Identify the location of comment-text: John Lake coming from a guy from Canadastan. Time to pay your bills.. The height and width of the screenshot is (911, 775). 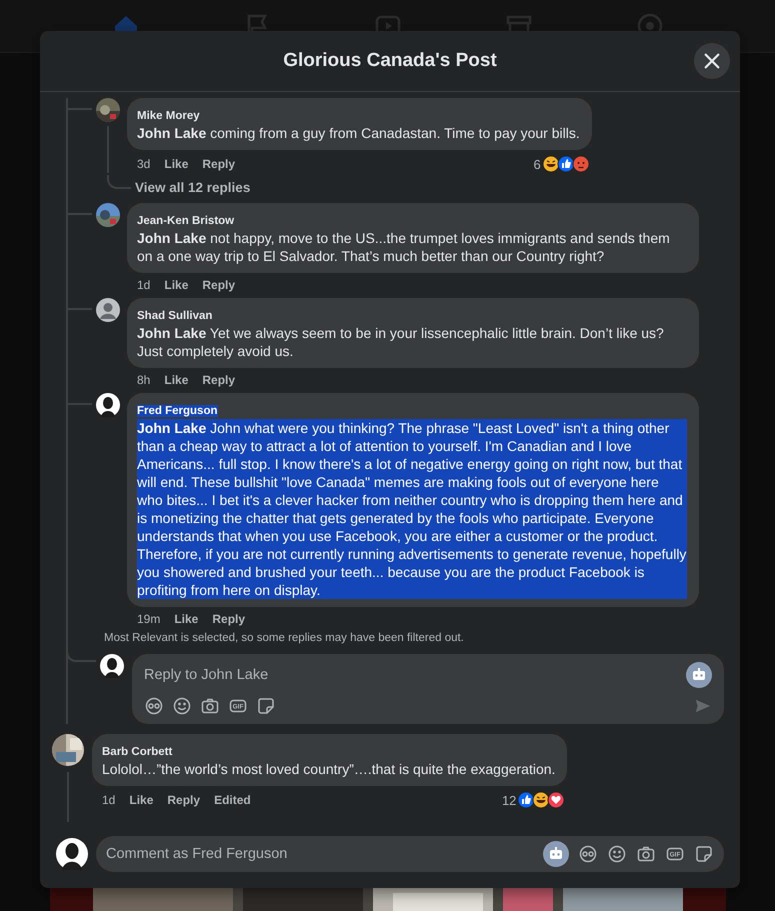
(358, 133).